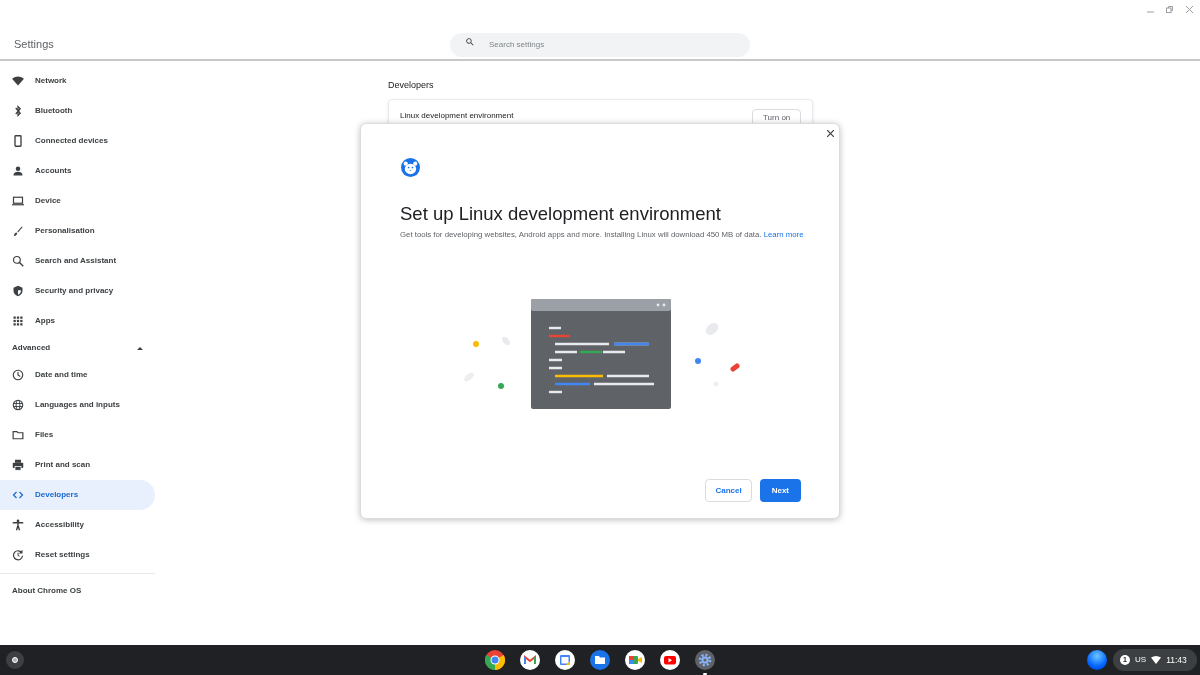 The image size is (1200, 675). What do you see at coordinates (18, 321) in the screenshot?
I see `grid-icon` at bounding box center [18, 321].